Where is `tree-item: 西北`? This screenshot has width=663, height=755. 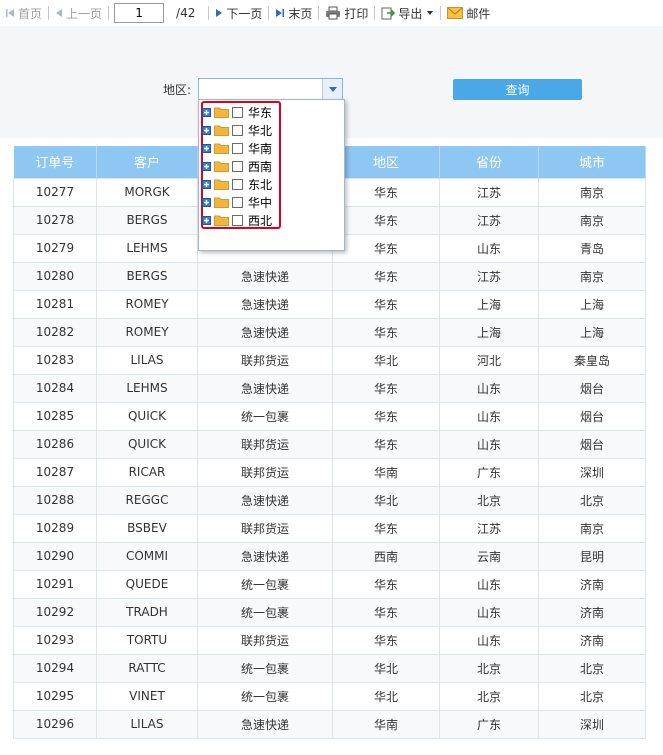 tree-item: 西北 is located at coordinates (237, 220).